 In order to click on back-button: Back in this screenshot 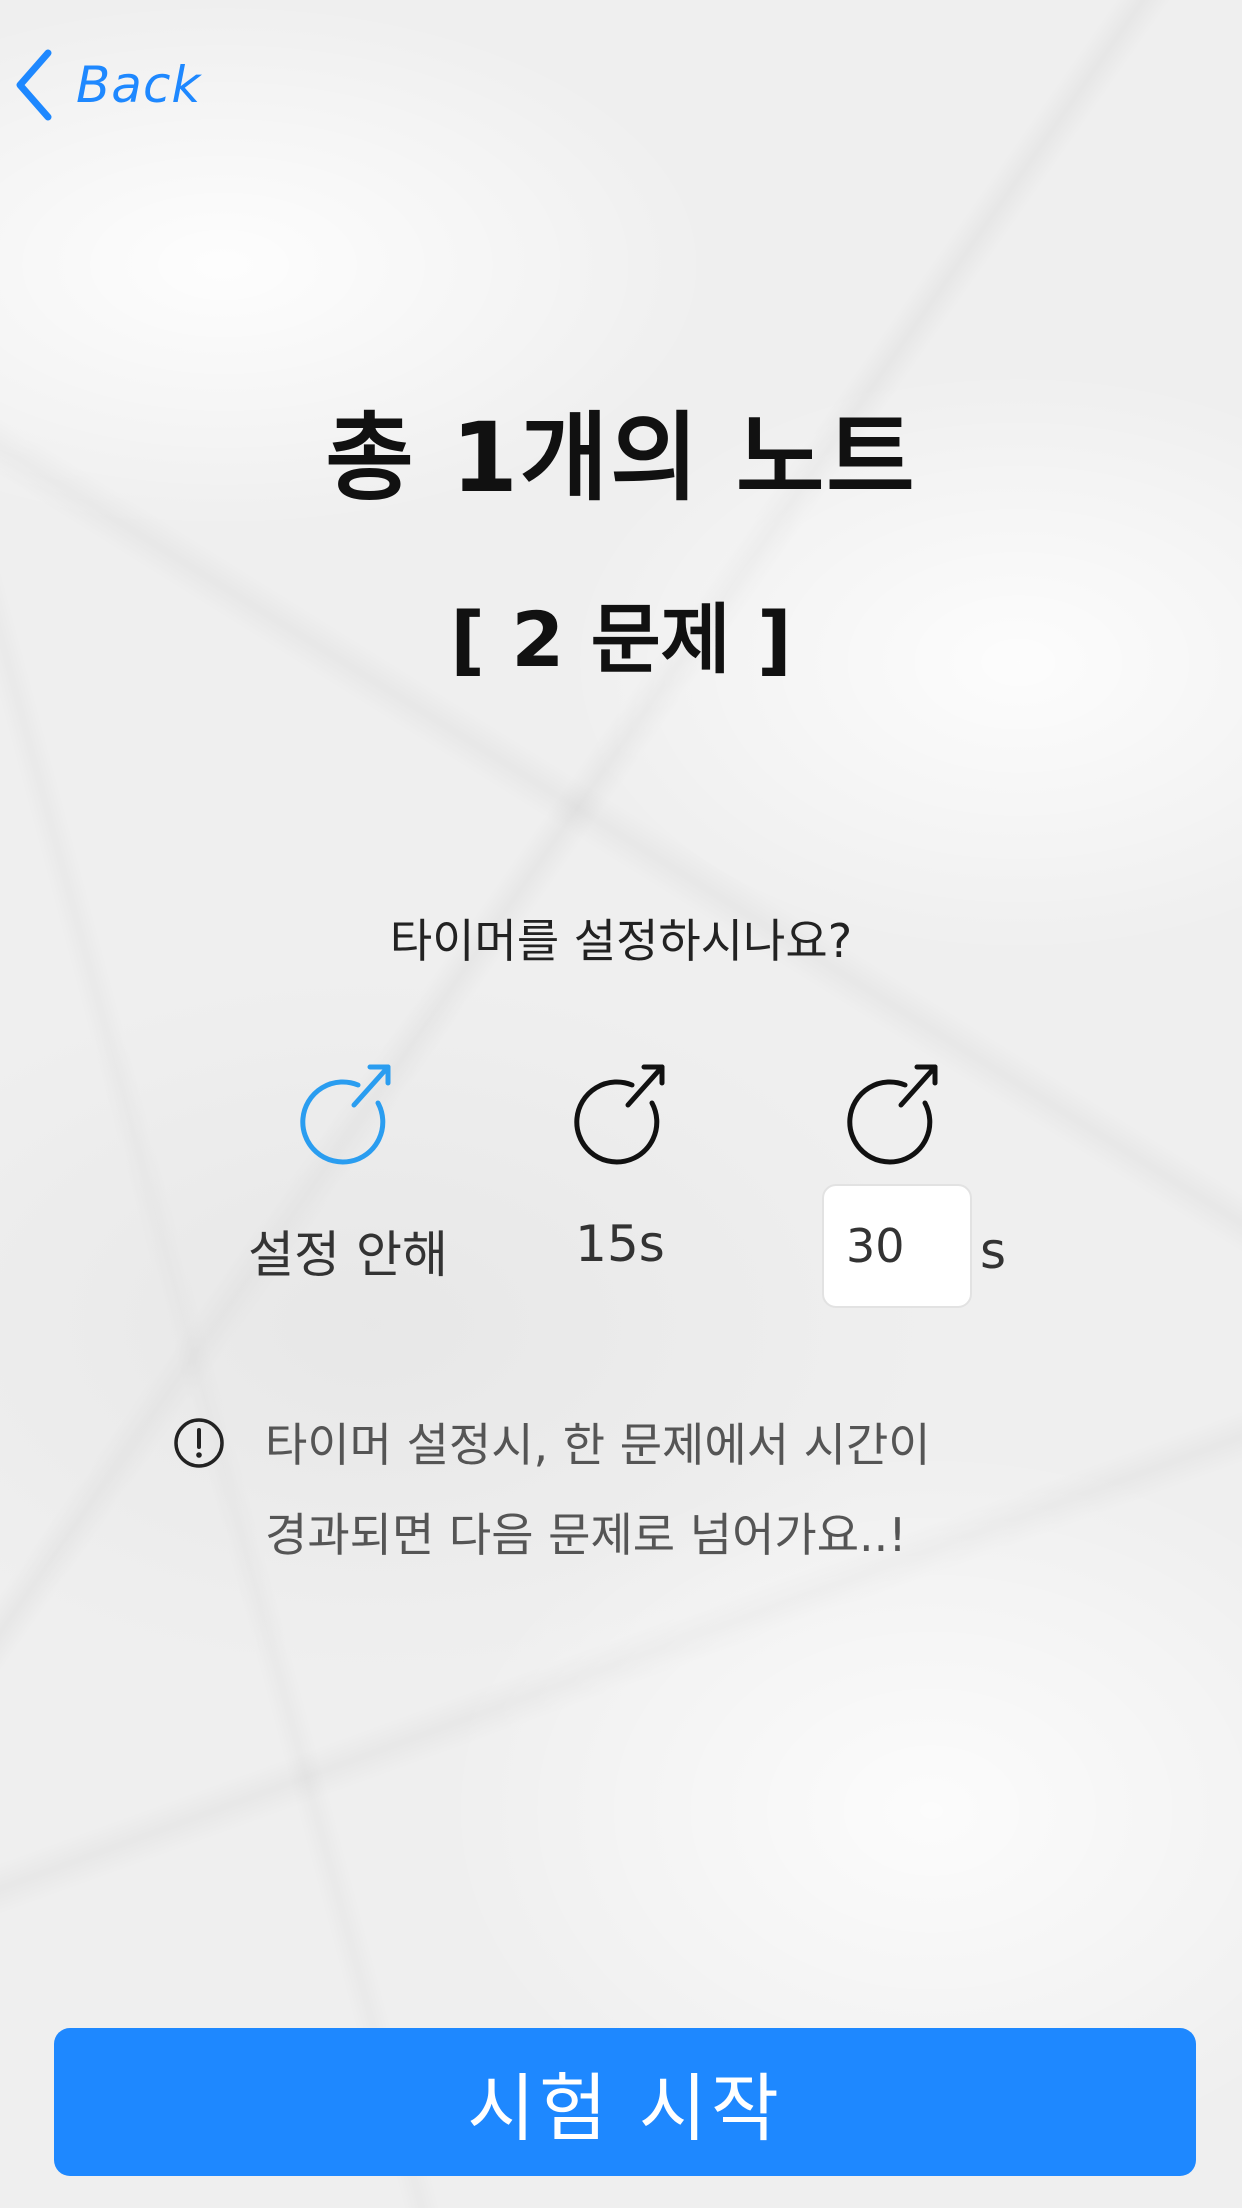, I will do `click(108, 85)`.